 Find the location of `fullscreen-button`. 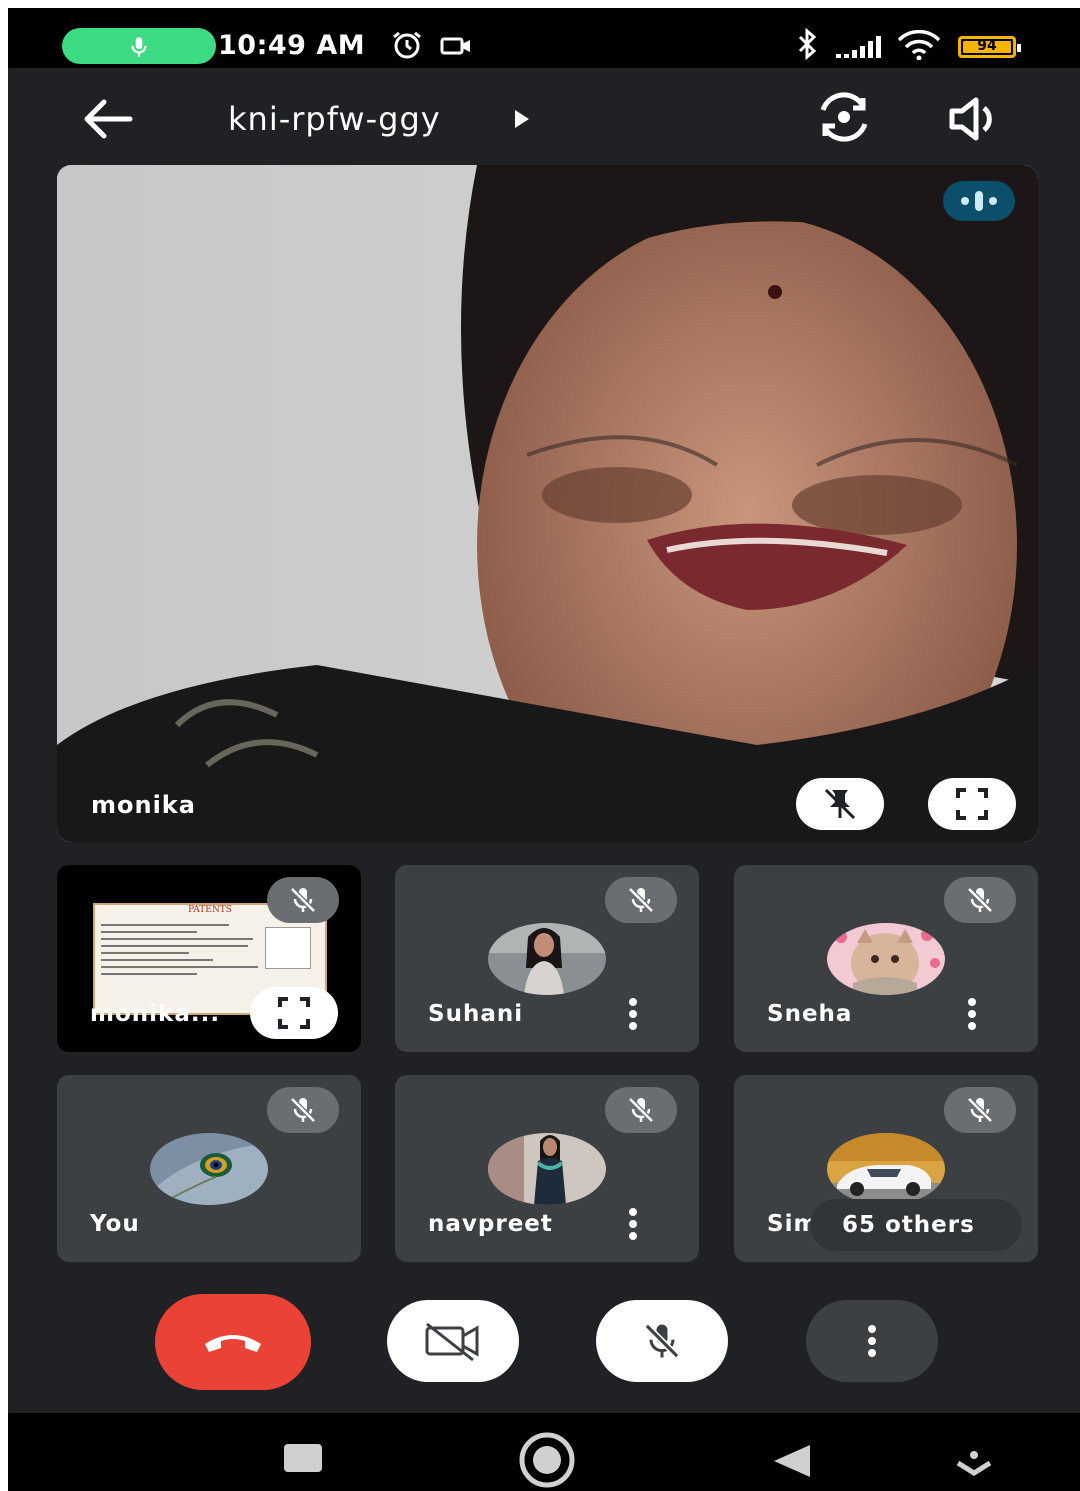

fullscreen-button is located at coordinates (972, 804).